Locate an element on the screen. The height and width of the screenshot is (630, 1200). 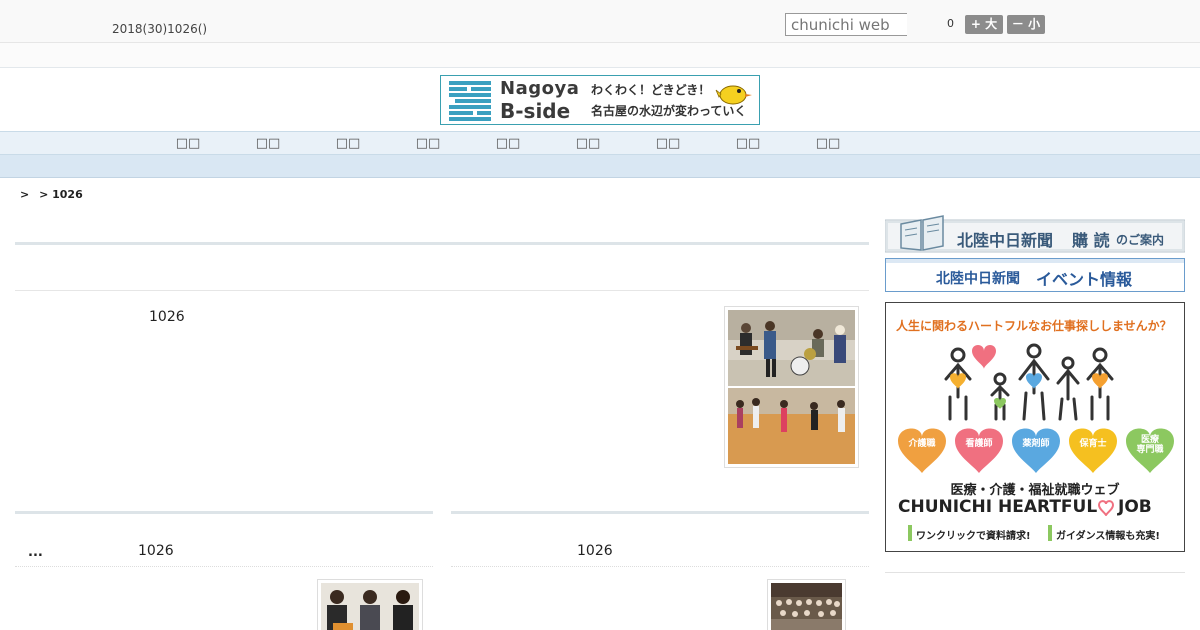
sidebar-divider is located at coordinates (1035, 572).